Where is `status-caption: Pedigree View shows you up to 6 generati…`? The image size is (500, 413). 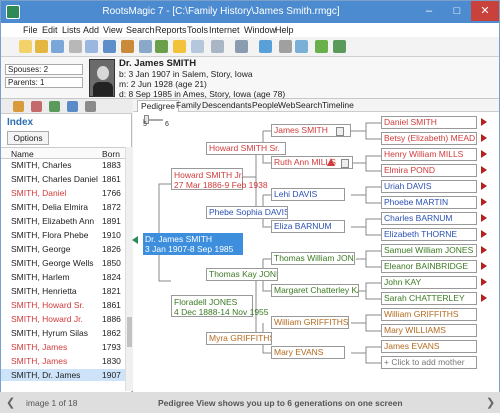 status-caption: Pedigree View shows you up to 6 generati… is located at coordinates (280, 403).